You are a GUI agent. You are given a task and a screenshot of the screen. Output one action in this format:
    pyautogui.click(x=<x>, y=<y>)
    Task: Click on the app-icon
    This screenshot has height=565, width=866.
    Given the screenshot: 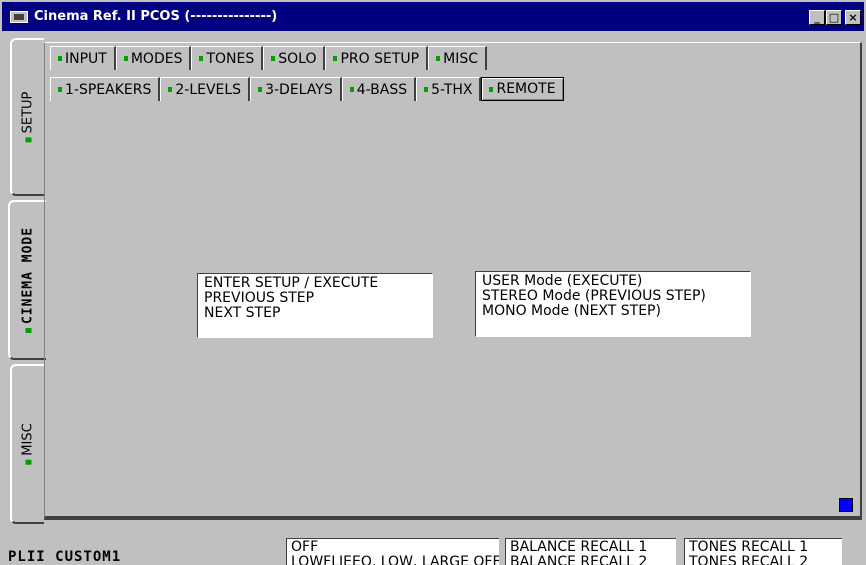 What is the action you would take?
    pyautogui.click(x=19, y=16)
    